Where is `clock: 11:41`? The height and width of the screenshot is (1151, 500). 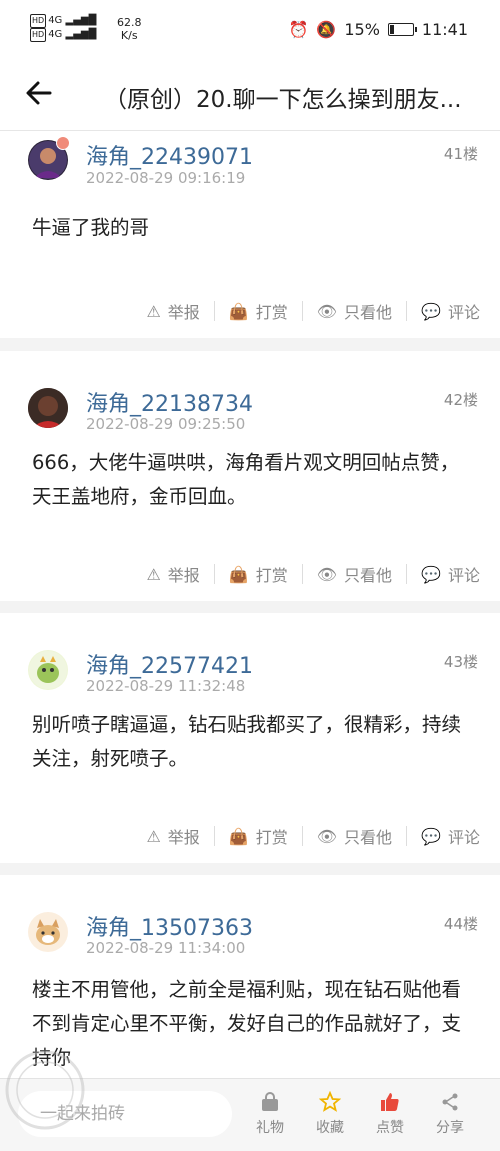
clock: 11:41 is located at coordinates (444, 29).